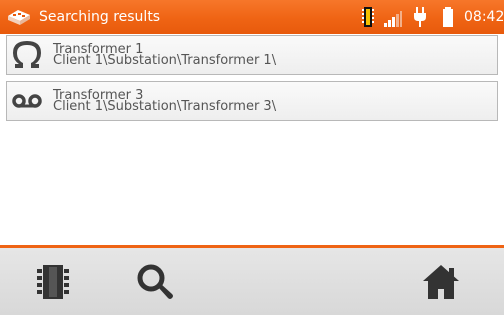 Image resolution: width=504 pixels, height=315 pixels. I want to click on memory-button, so click(53, 281).